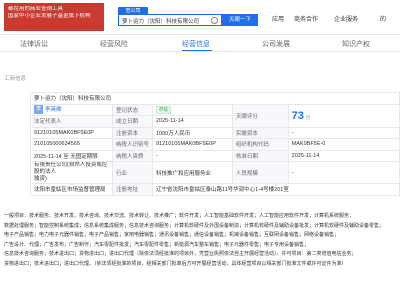 This screenshot has width=400, height=300. I want to click on legal-rep-avatar: 李, so click(38, 110).